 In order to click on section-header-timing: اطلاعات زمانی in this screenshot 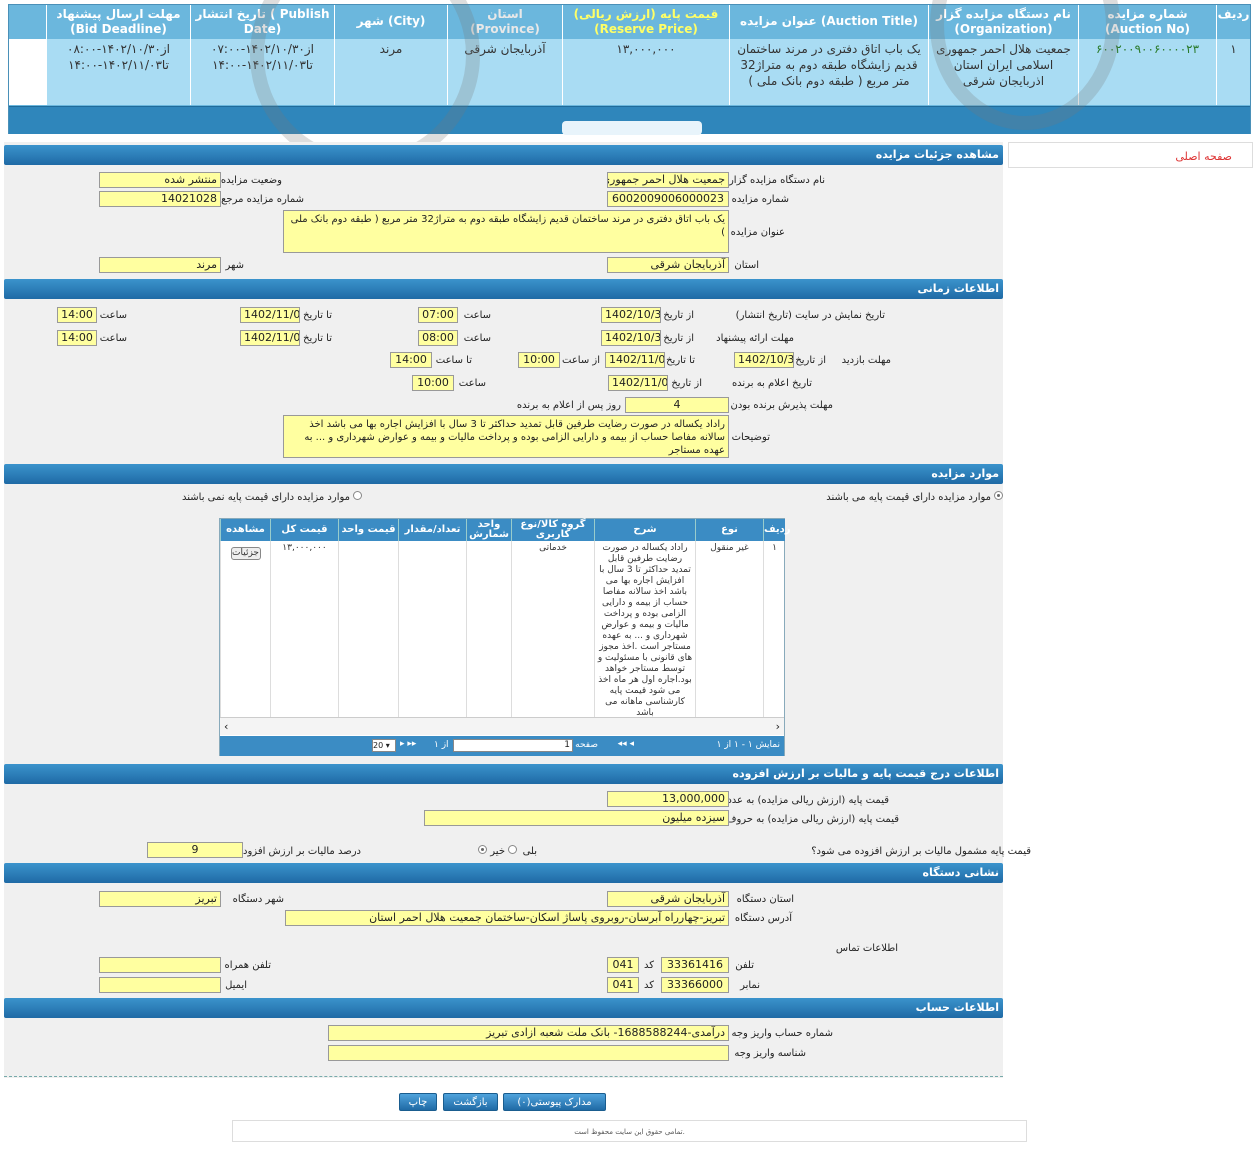, I will do `click(503, 289)`.